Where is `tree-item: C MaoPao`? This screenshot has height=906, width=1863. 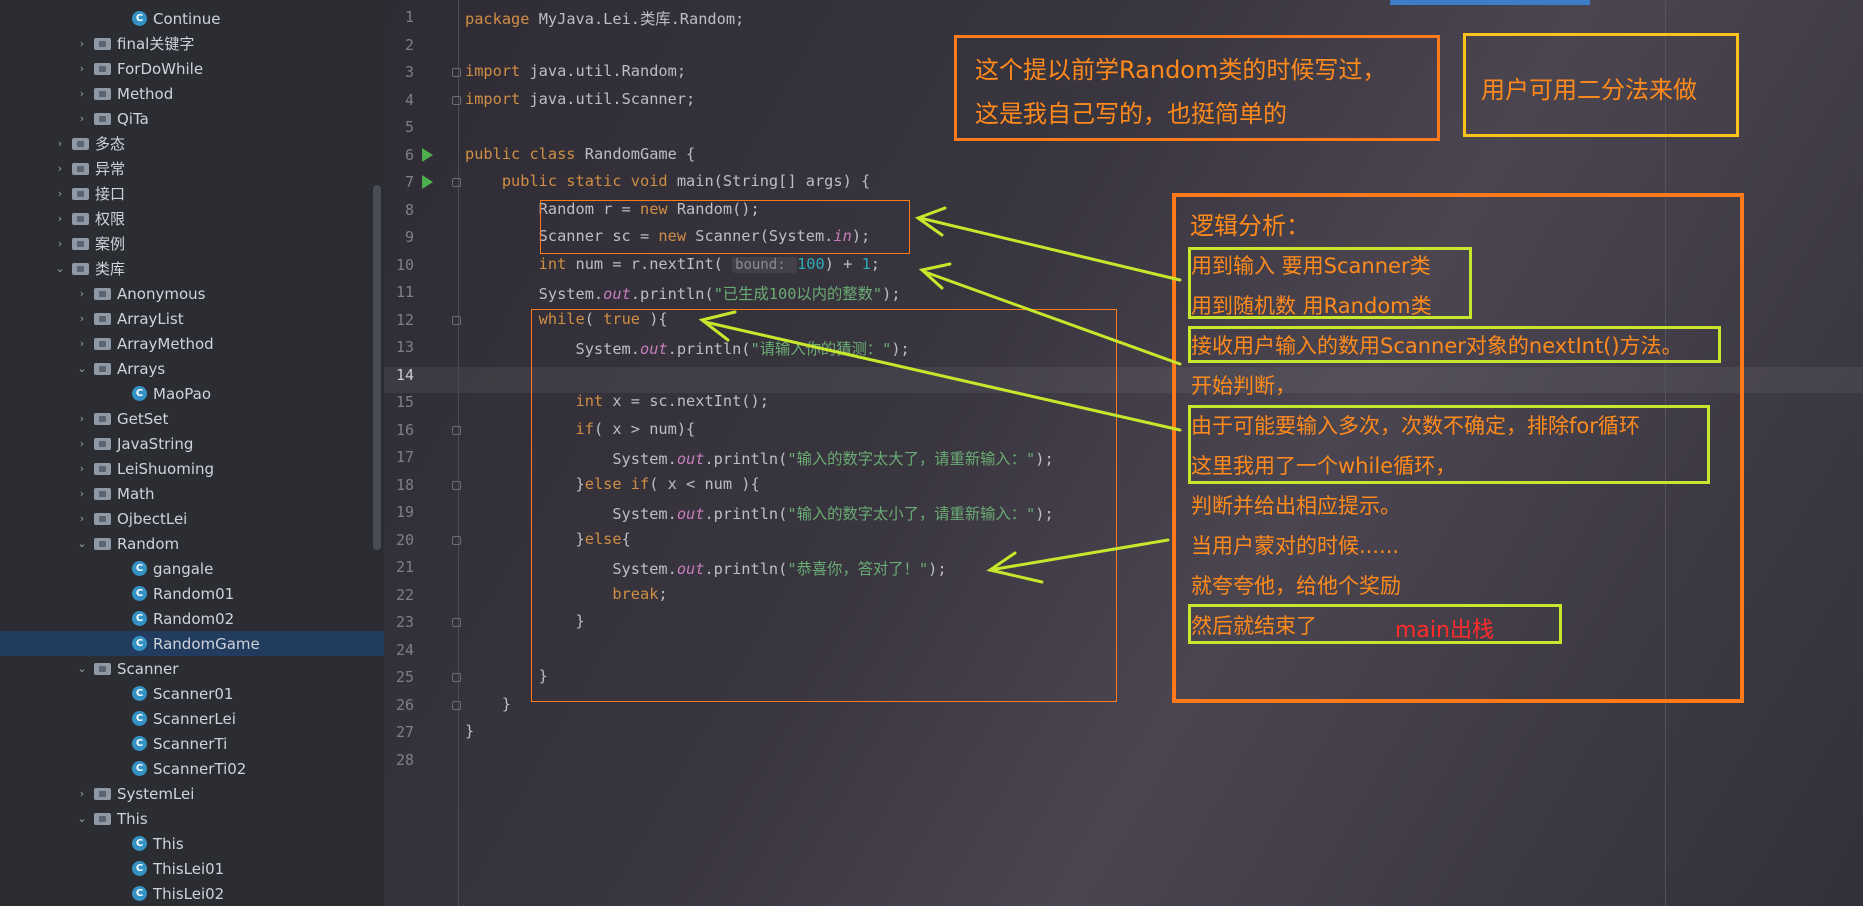
tree-item: C MaoPao is located at coordinates (192, 393).